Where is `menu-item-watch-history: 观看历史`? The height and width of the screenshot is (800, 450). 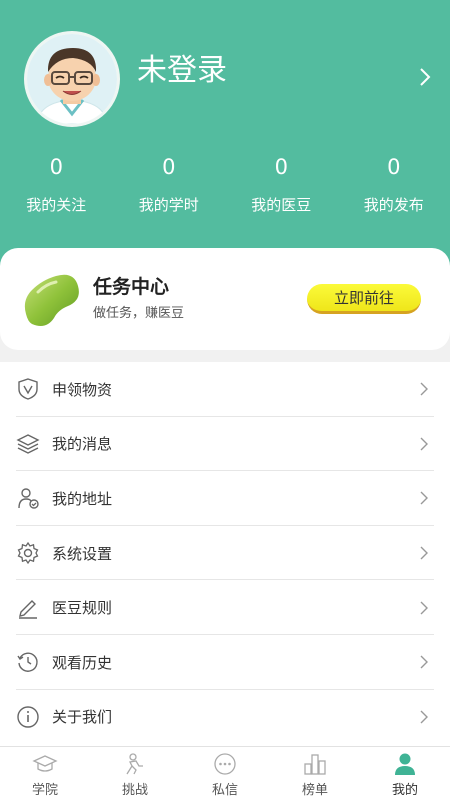 menu-item-watch-history: 观看历史 is located at coordinates (225, 662).